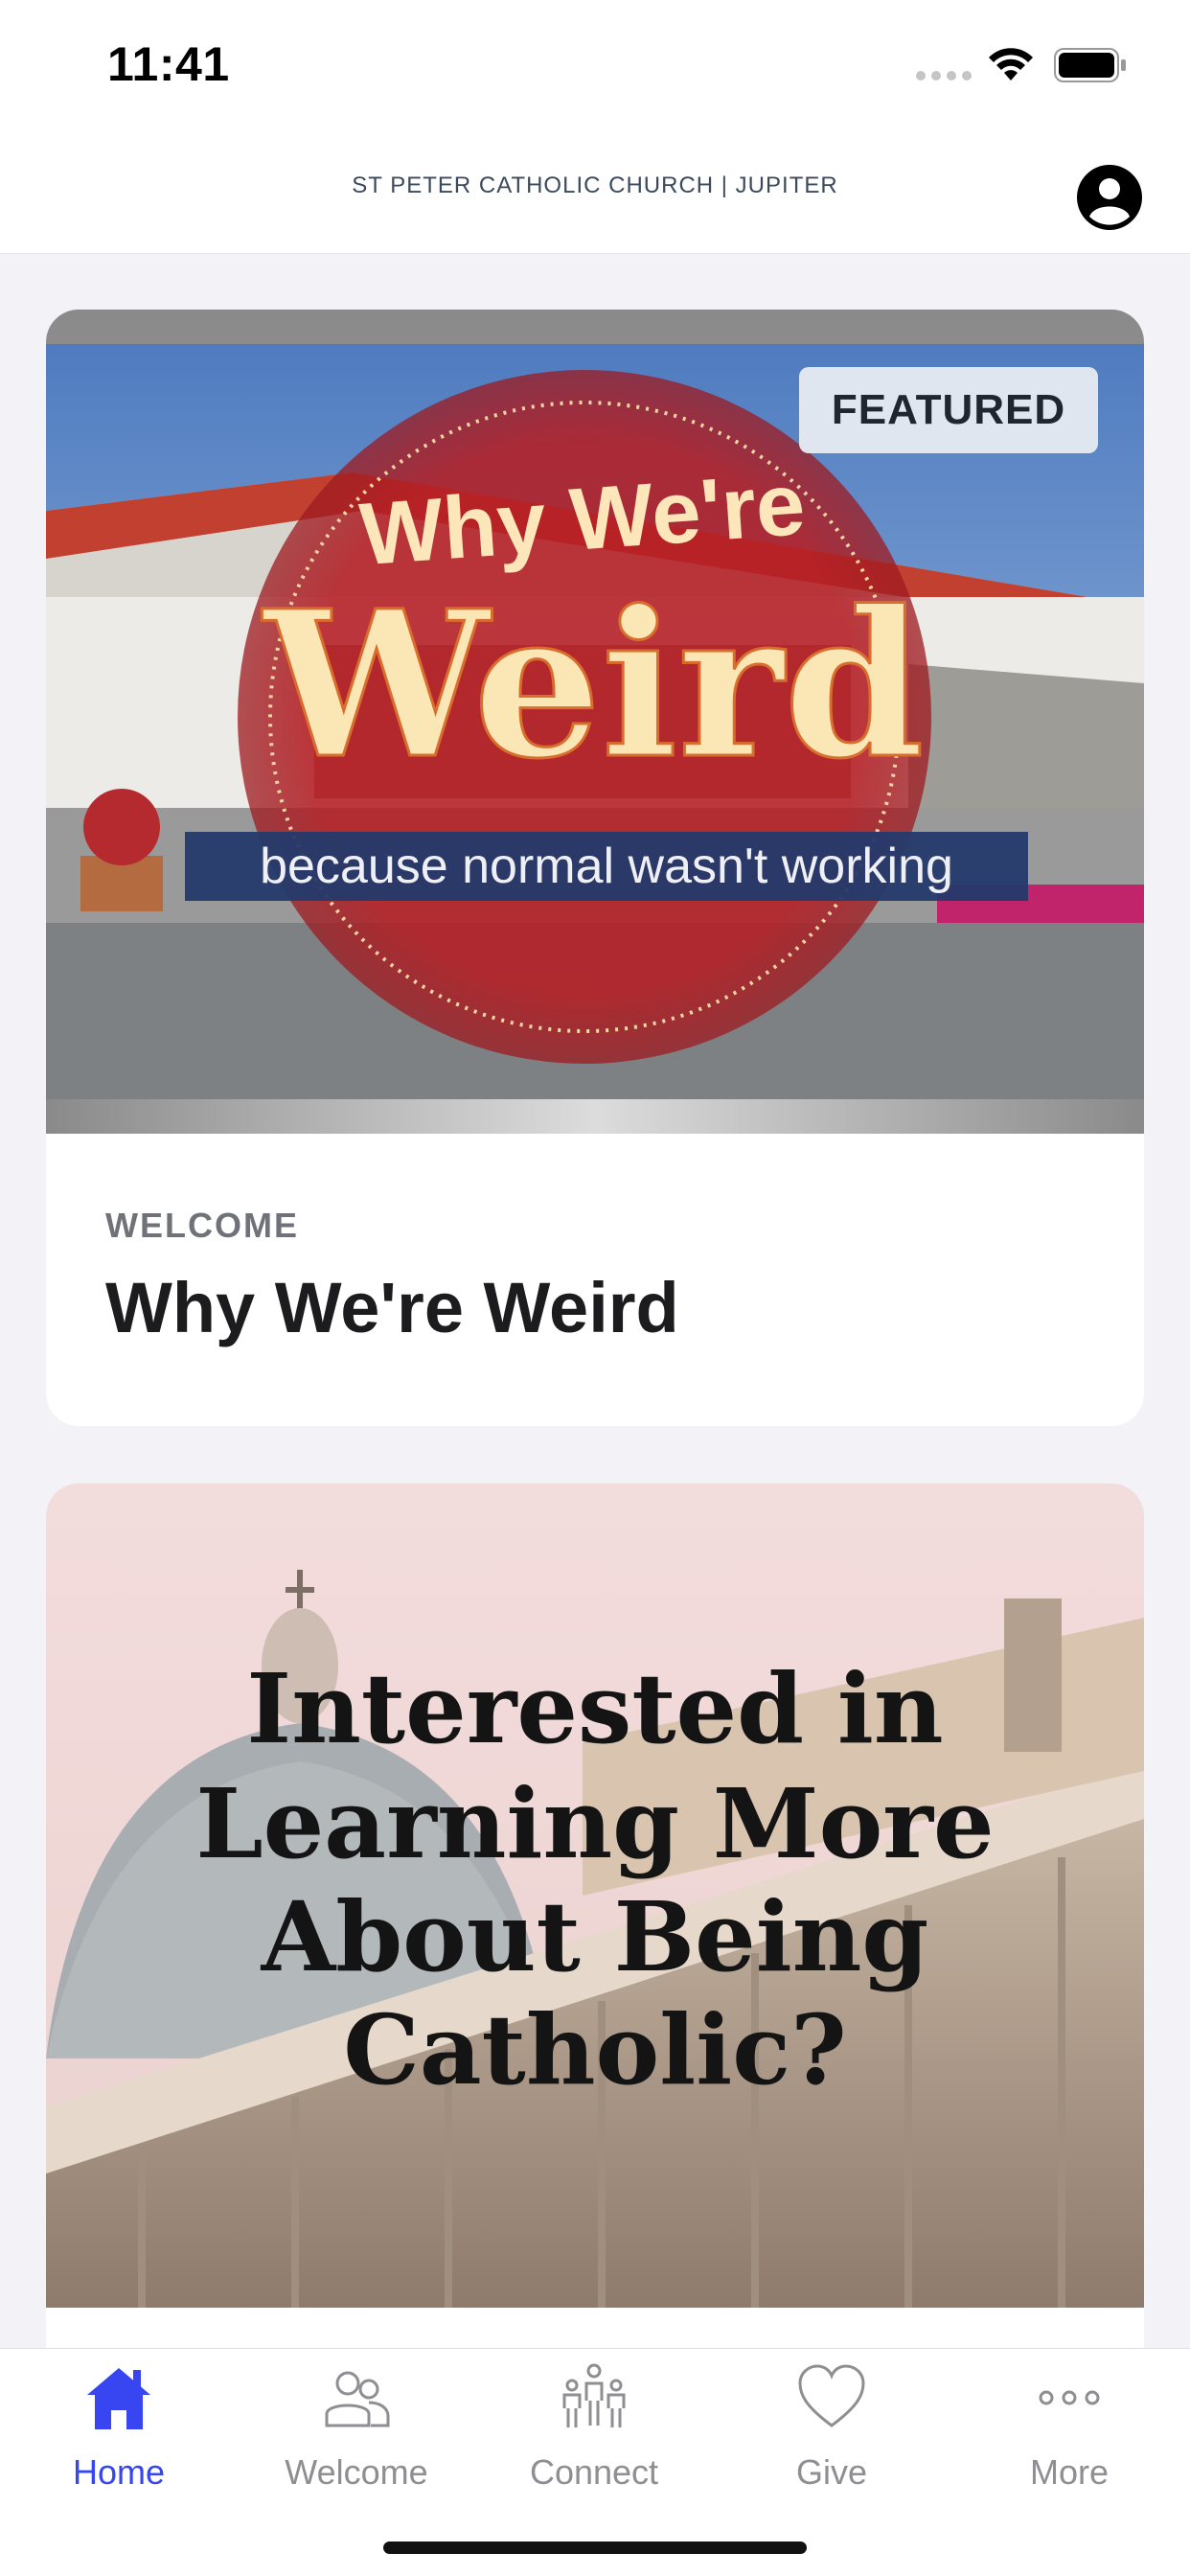 Image resolution: width=1190 pixels, height=2576 pixels. I want to click on church-name-title: ST PETER CATHOLIC CHURCH | JUPITER, so click(595, 185).